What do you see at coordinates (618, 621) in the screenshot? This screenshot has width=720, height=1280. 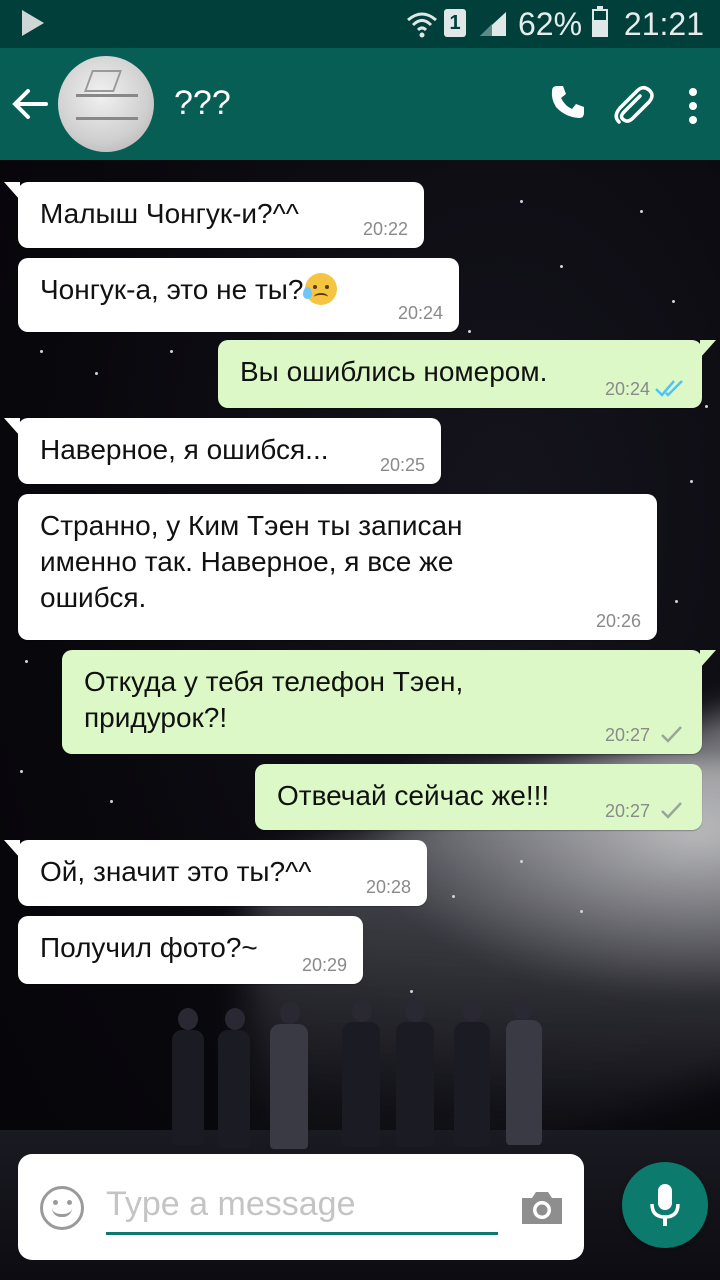 I see `message-time: 20:26` at bounding box center [618, 621].